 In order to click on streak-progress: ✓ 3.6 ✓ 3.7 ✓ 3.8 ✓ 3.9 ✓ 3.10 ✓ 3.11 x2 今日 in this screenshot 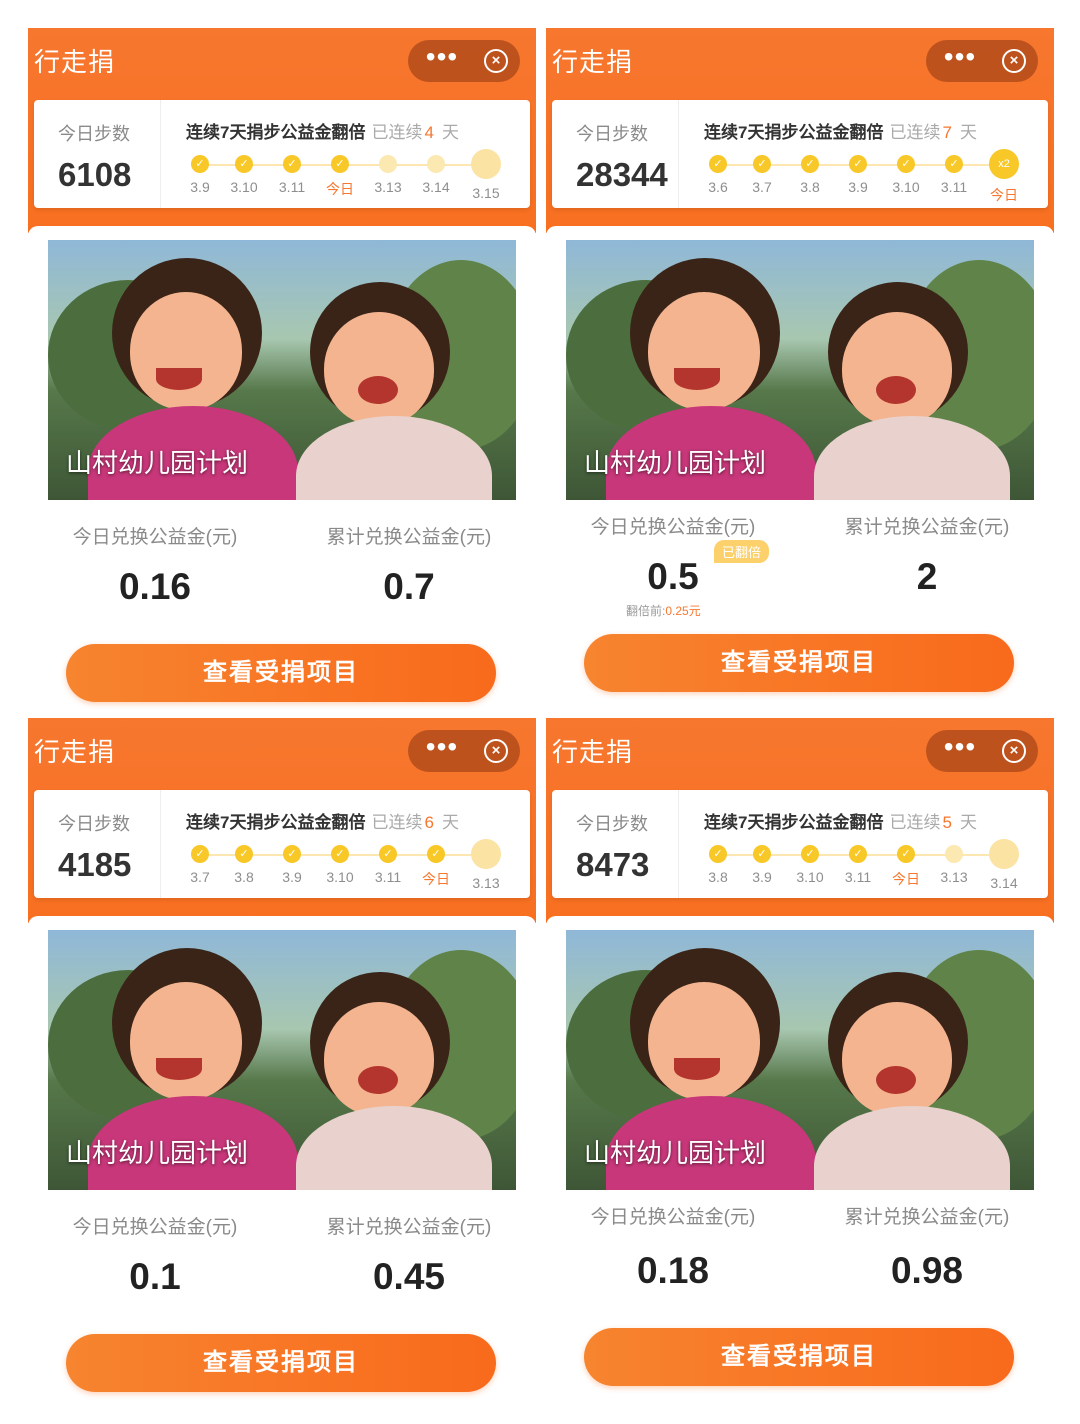, I will do `click(868, 174)`.